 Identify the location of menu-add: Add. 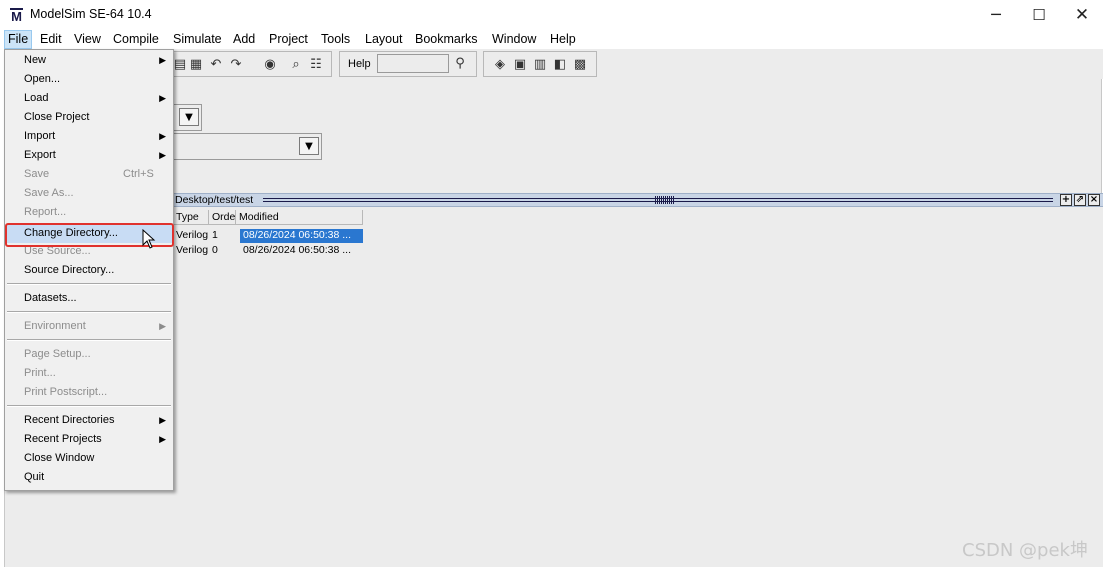
(244, 39).